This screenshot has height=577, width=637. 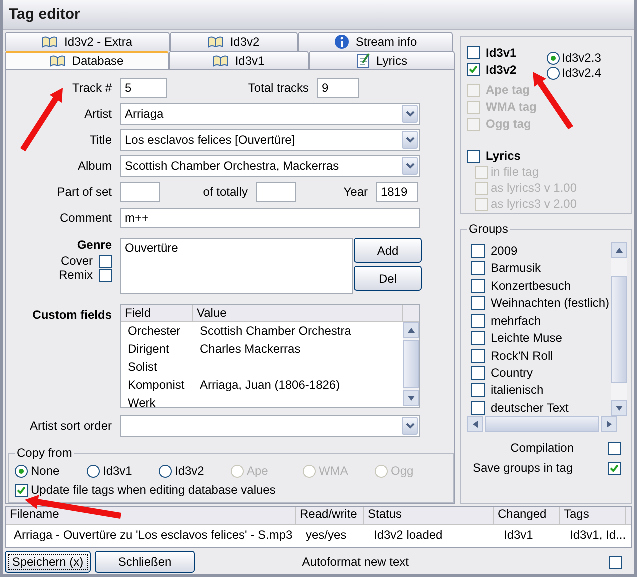 What do you see at coordinates (234, 41) in the screenshot?
I see `tab: Id3v2` at bounding box center [234, 41].